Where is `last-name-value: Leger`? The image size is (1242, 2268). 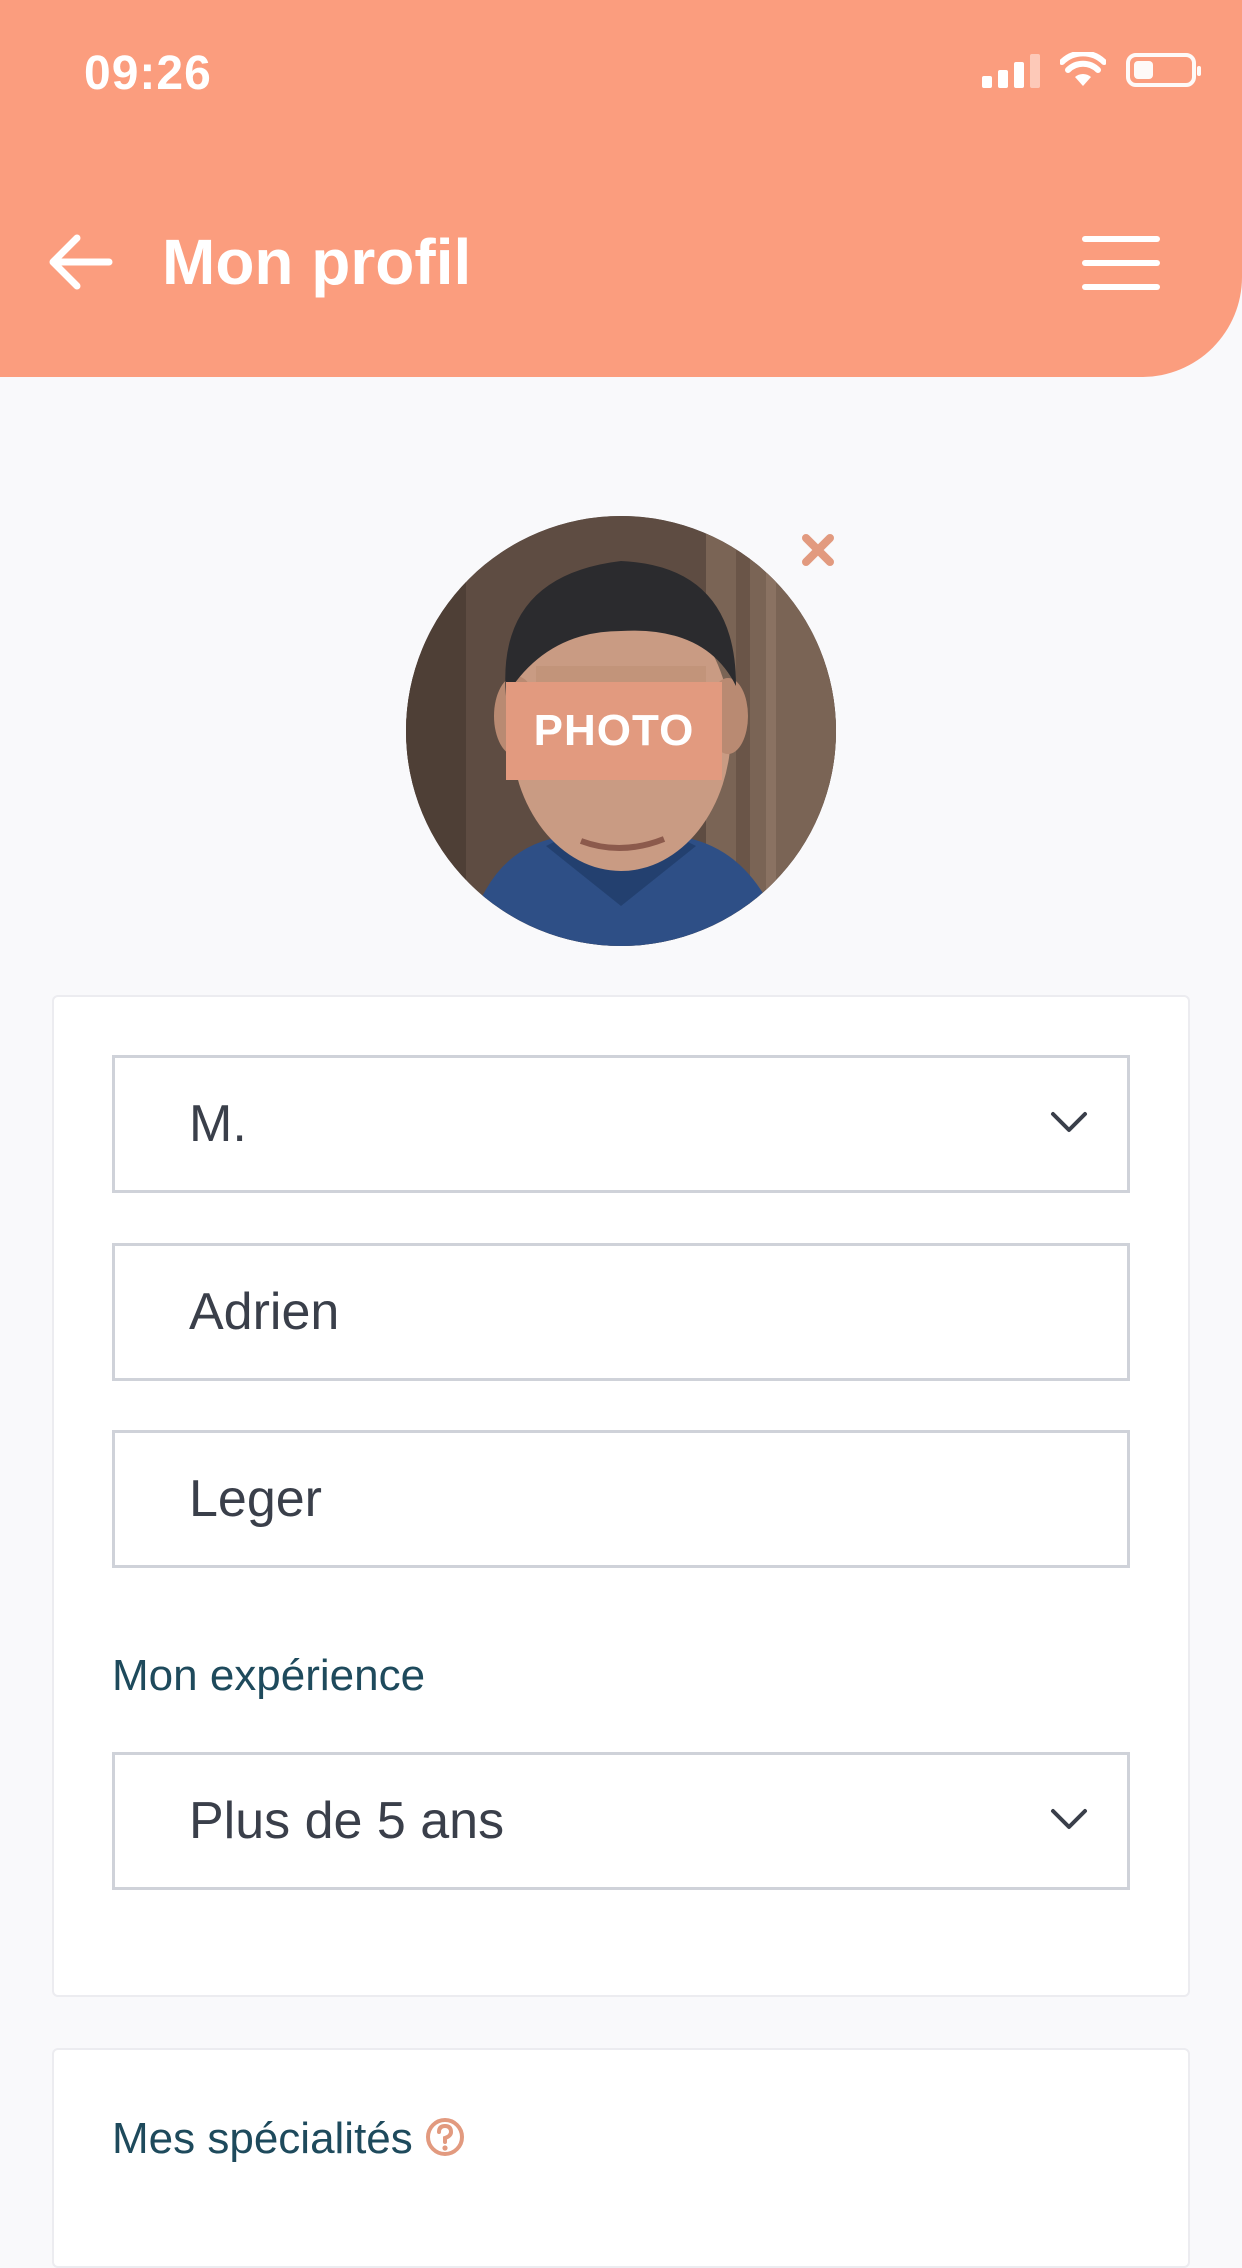
last-name-value: Leger is located at coordinates (255, 1499).